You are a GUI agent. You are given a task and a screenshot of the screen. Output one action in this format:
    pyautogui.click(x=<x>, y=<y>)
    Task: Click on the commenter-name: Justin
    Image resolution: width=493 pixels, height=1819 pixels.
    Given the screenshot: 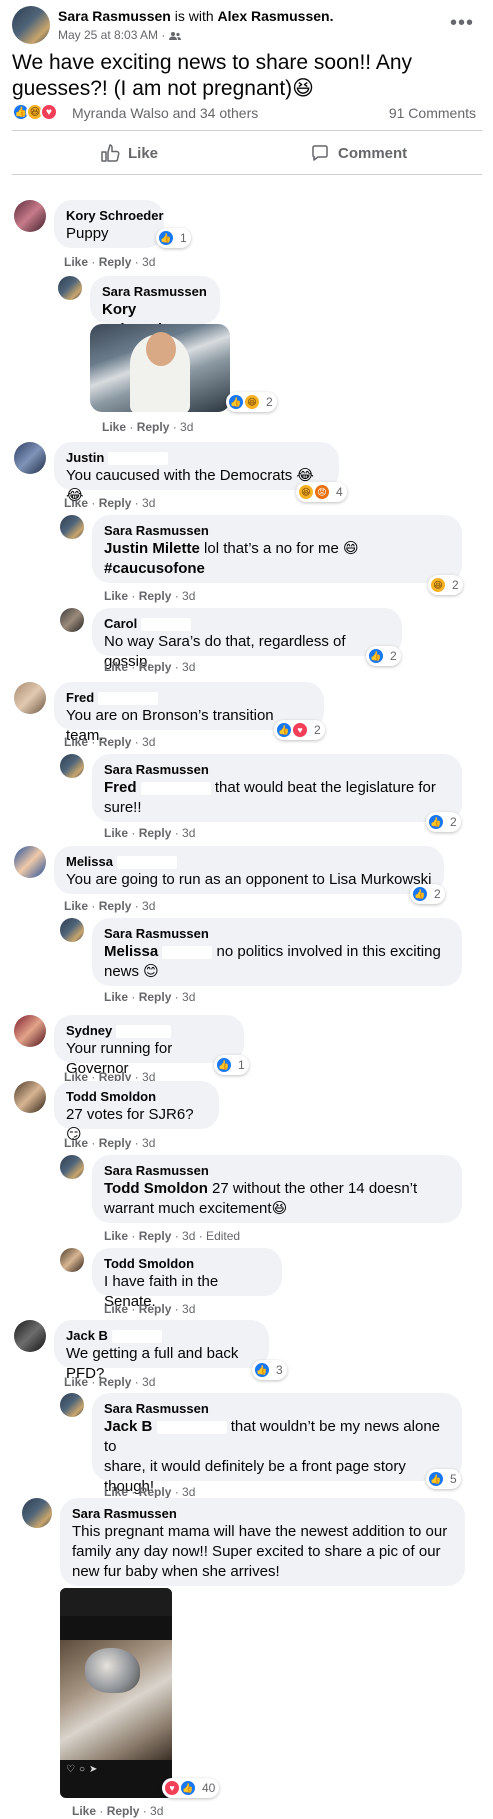 What is the action you would take?
    pyautogui.click(x=196, y=458)
    